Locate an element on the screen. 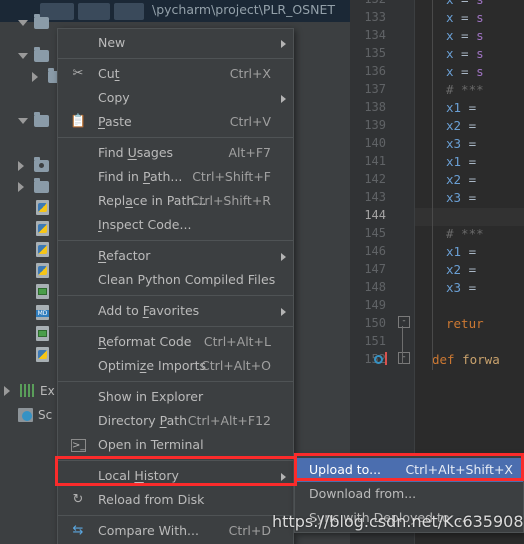  menu-item-reload-from-disk: ↻ Reload from Disk is located at coordinates (175, 500).